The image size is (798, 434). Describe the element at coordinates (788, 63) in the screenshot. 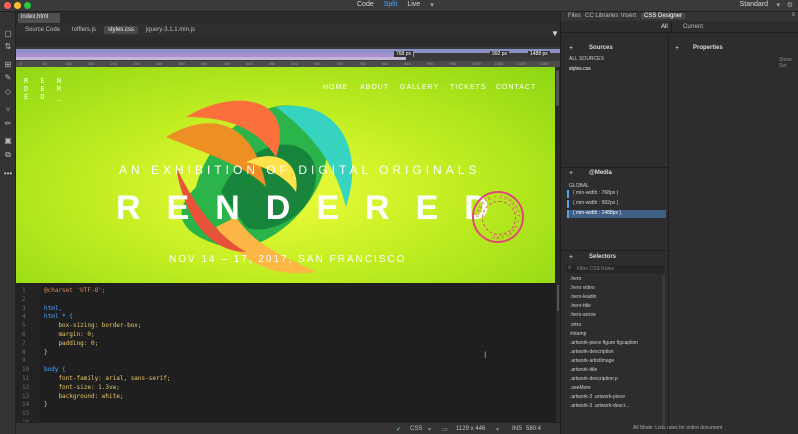

I see `show-set-checkbox: Show Set` at that location.